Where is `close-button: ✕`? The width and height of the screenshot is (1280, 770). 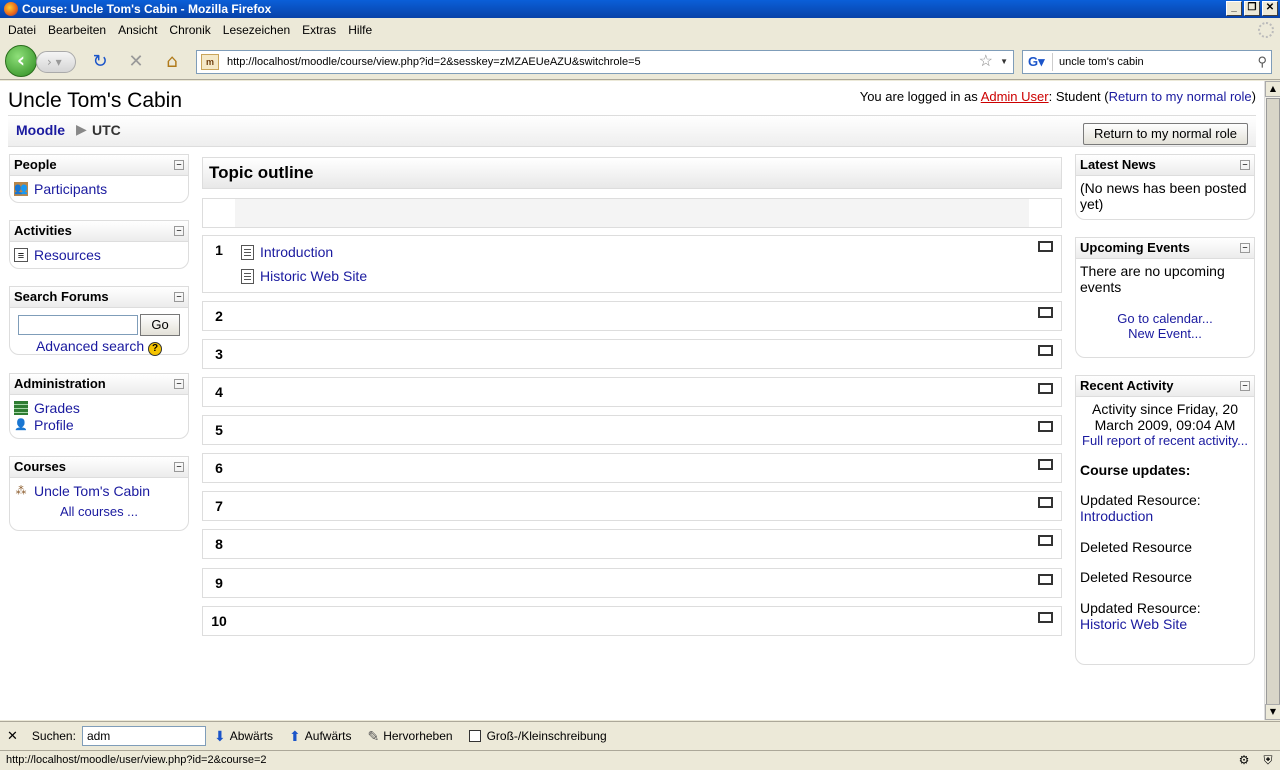
close-button: ✕ is located at coordinates (1270, 8).